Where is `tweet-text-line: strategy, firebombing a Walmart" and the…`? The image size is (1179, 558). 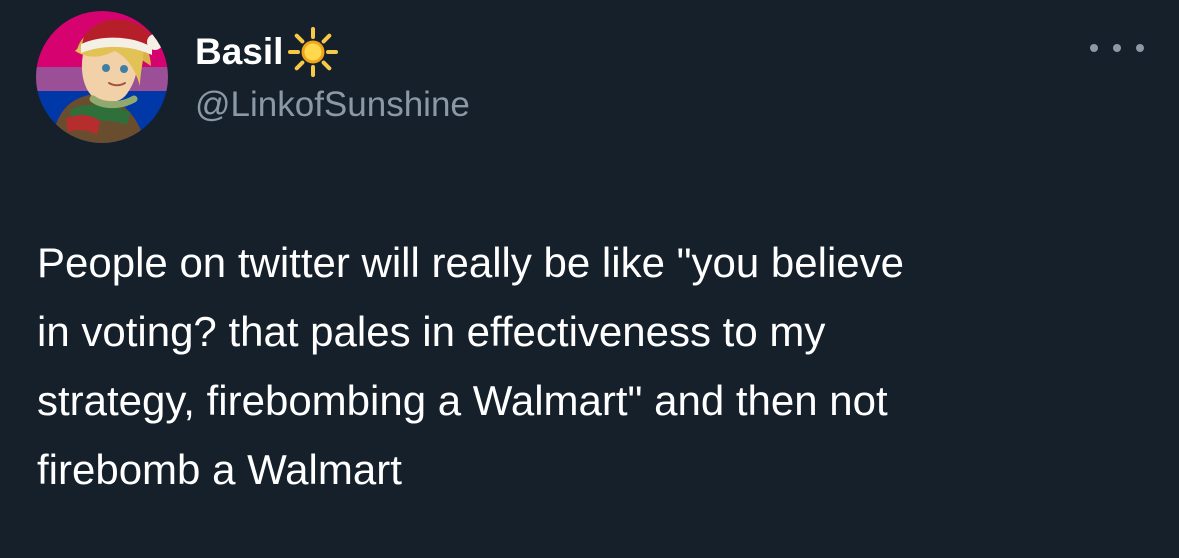
tweet-text-line: strategy, firebombing a Walmart" and the… is located at coordinates (462, 400).